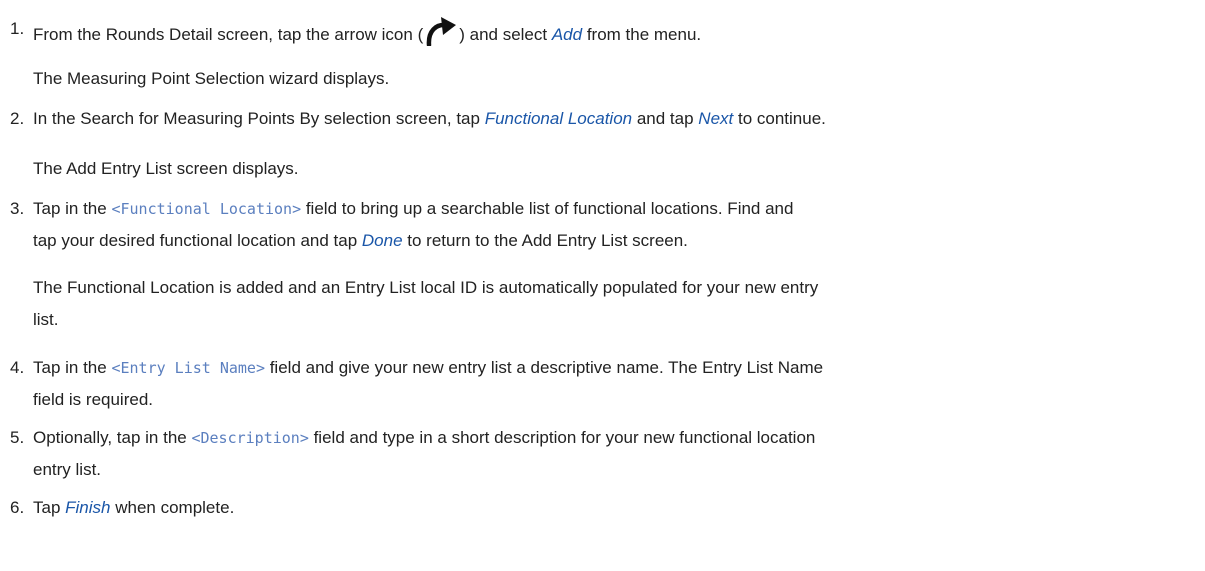 This screenshot has height=571, width=1205. Describe the element at coordinates (505, 34) in the screenshot. I see `step-text-part: ) and select` at that location.